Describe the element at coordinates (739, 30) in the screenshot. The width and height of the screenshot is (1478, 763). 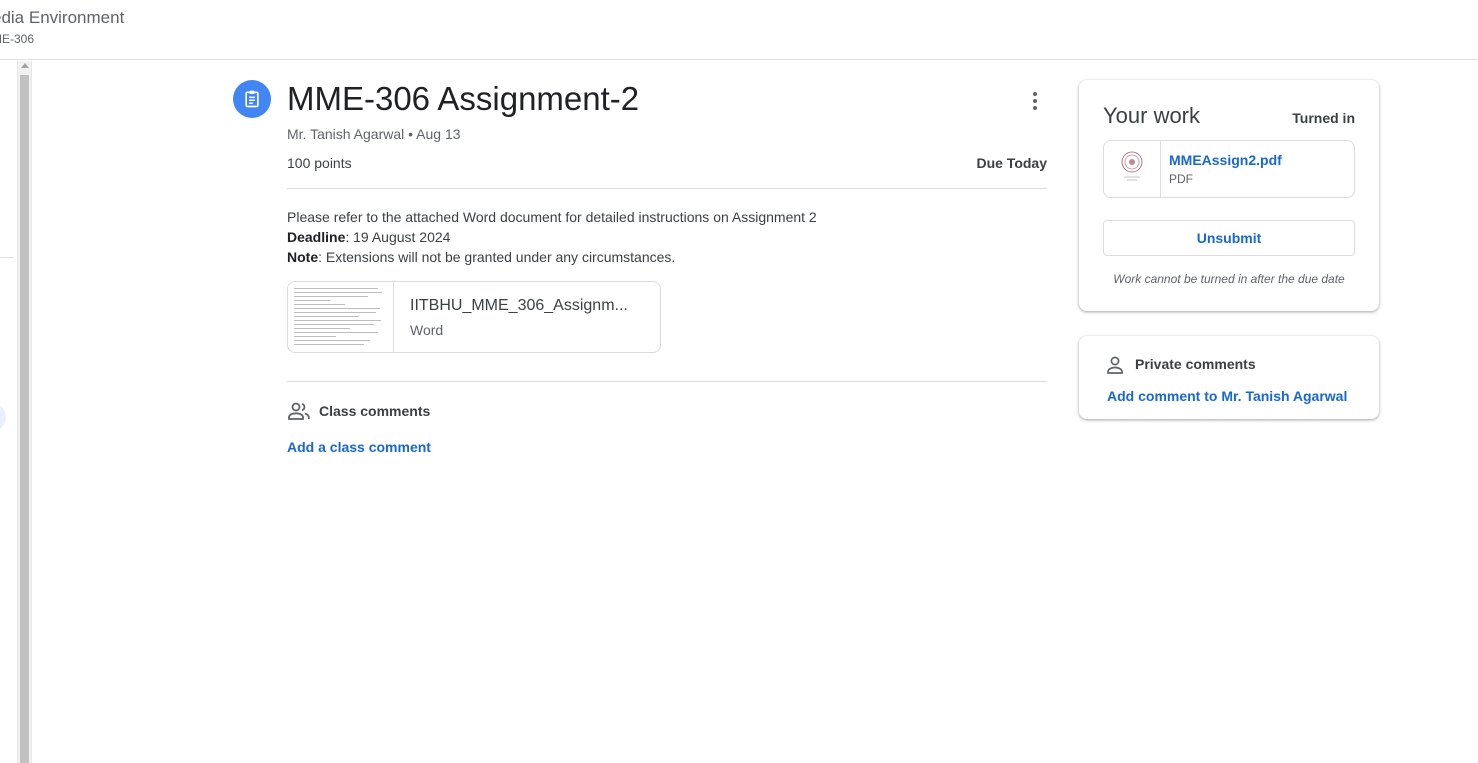
I see `top-bar: edia Environment ME-306` at that location.